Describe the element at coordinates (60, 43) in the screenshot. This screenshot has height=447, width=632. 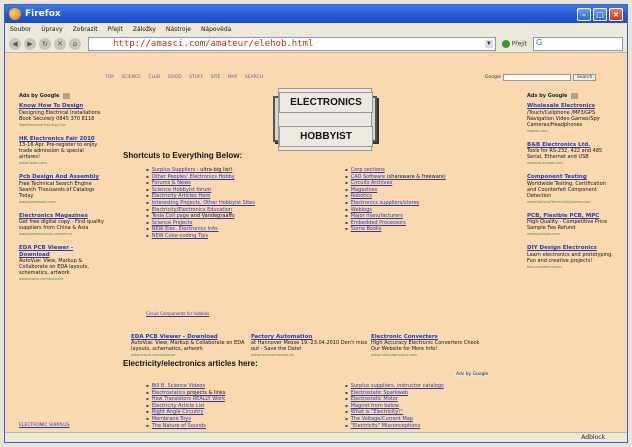
I see `stop-icon: ✕` at that location.